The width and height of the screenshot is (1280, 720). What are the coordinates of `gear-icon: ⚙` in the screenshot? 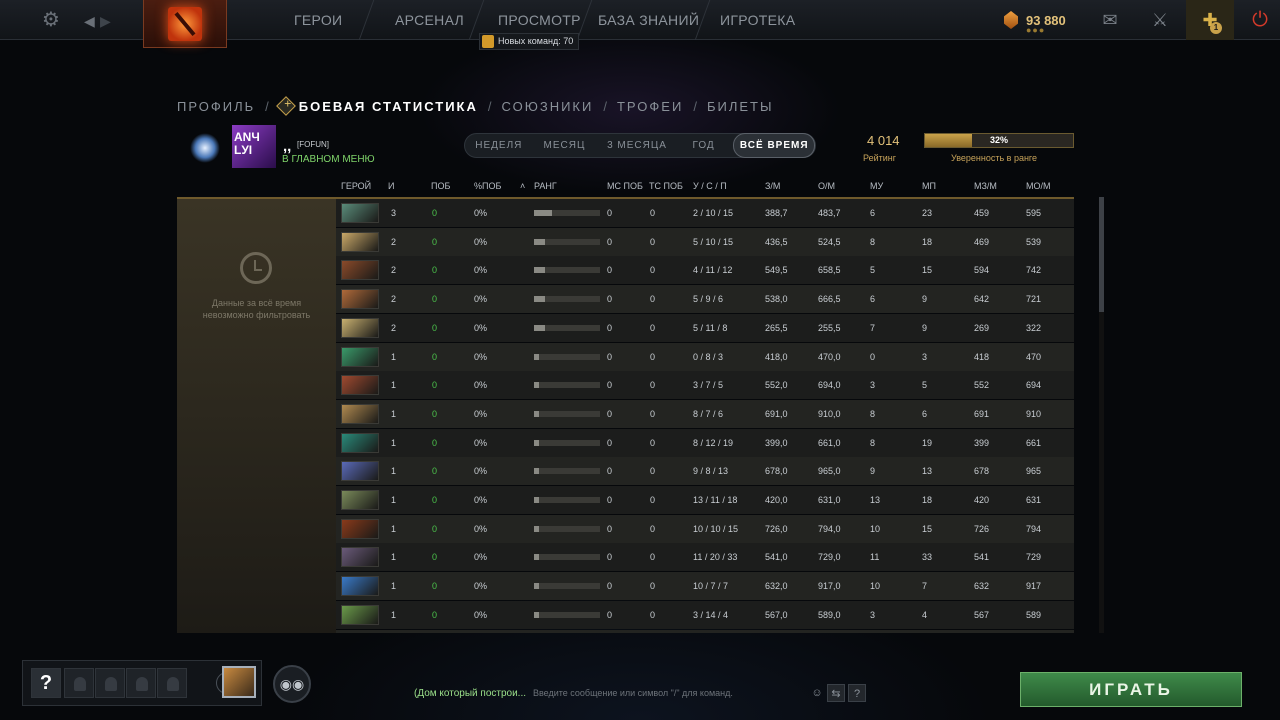 It's located at (51, 20).